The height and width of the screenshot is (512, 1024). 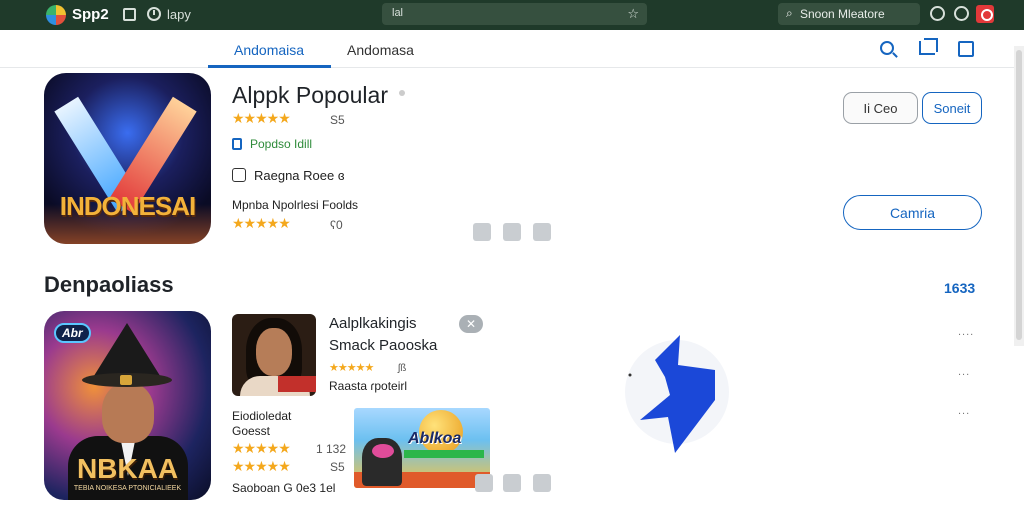 I want to click on tab-andomasa: Andomasa, so click(x=380, y=50).